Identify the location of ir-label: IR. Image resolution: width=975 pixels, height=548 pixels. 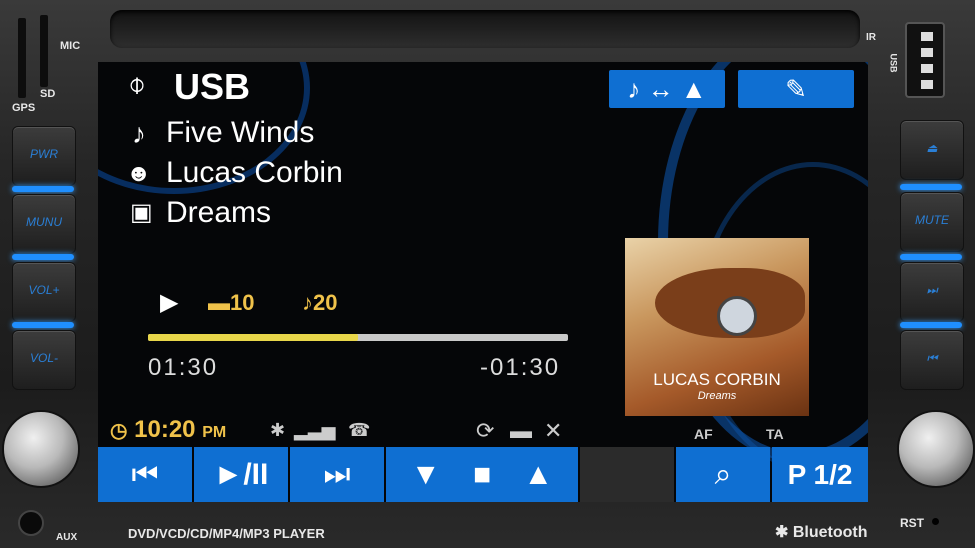
(871, 37).